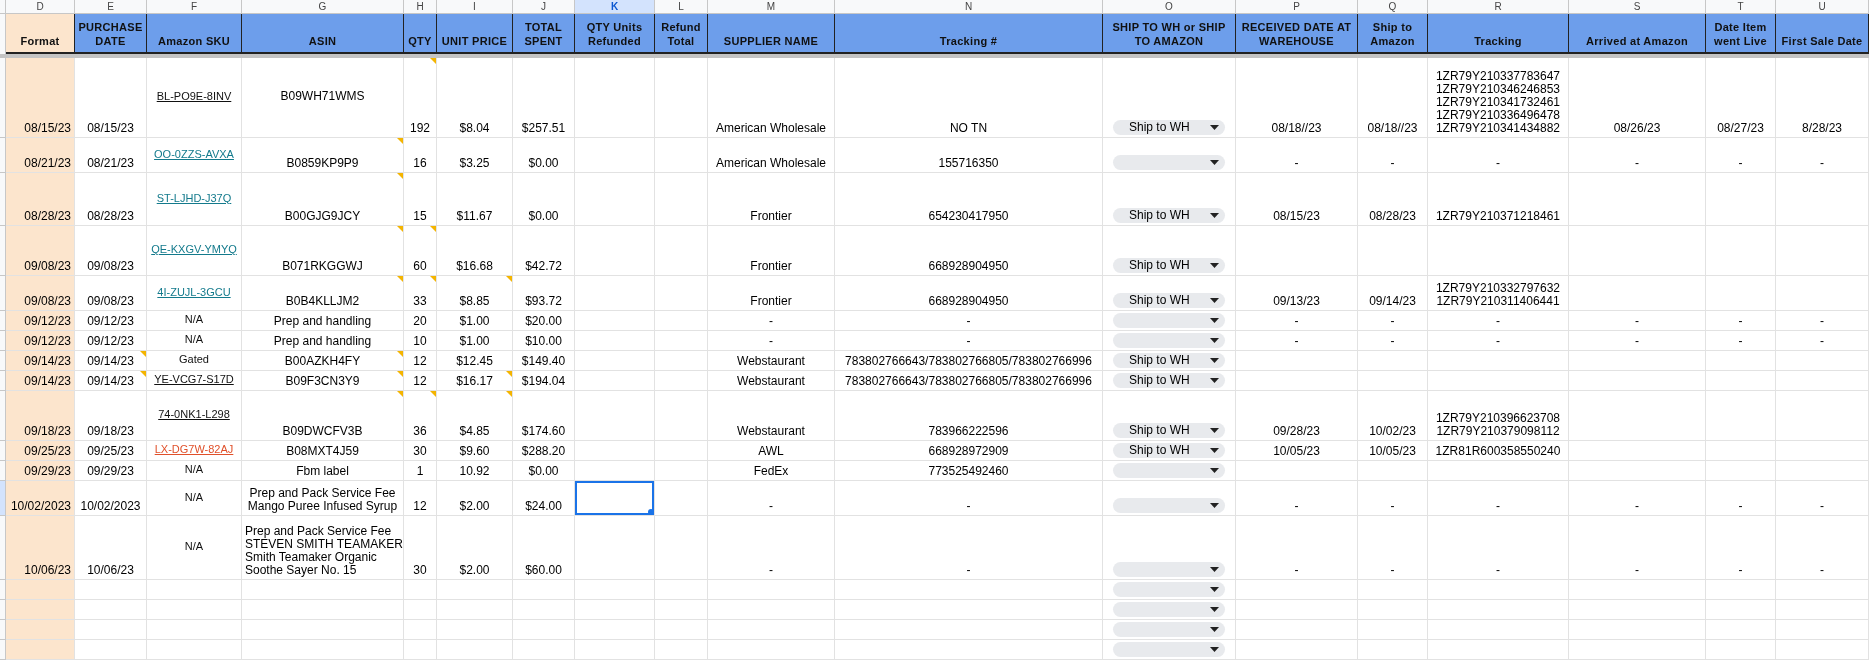  What do you see at coordinates (323, 7) in the screenshot?
I see `column-letter: G` at bounding box center [323, 7].